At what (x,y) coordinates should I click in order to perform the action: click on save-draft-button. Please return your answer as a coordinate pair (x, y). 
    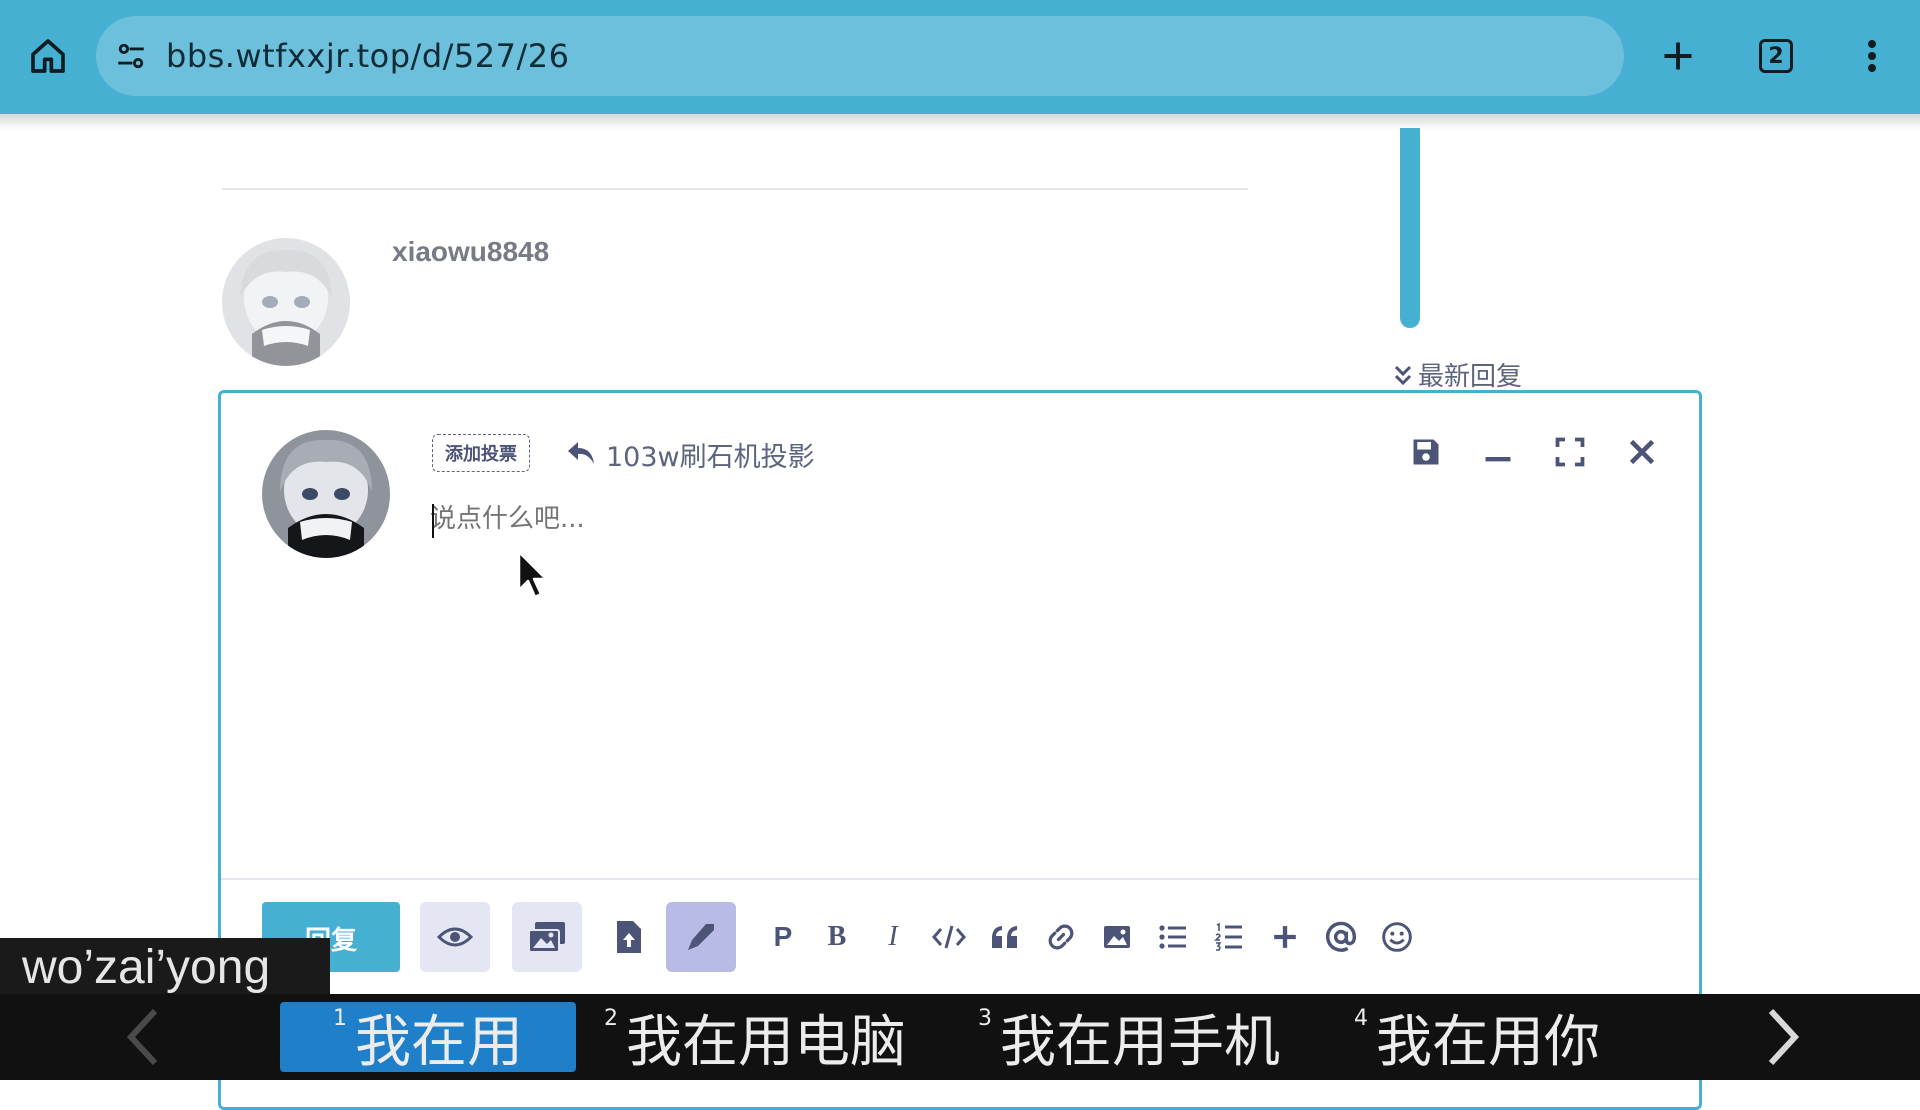
    Looking at the image, I should click on (1426, 452).